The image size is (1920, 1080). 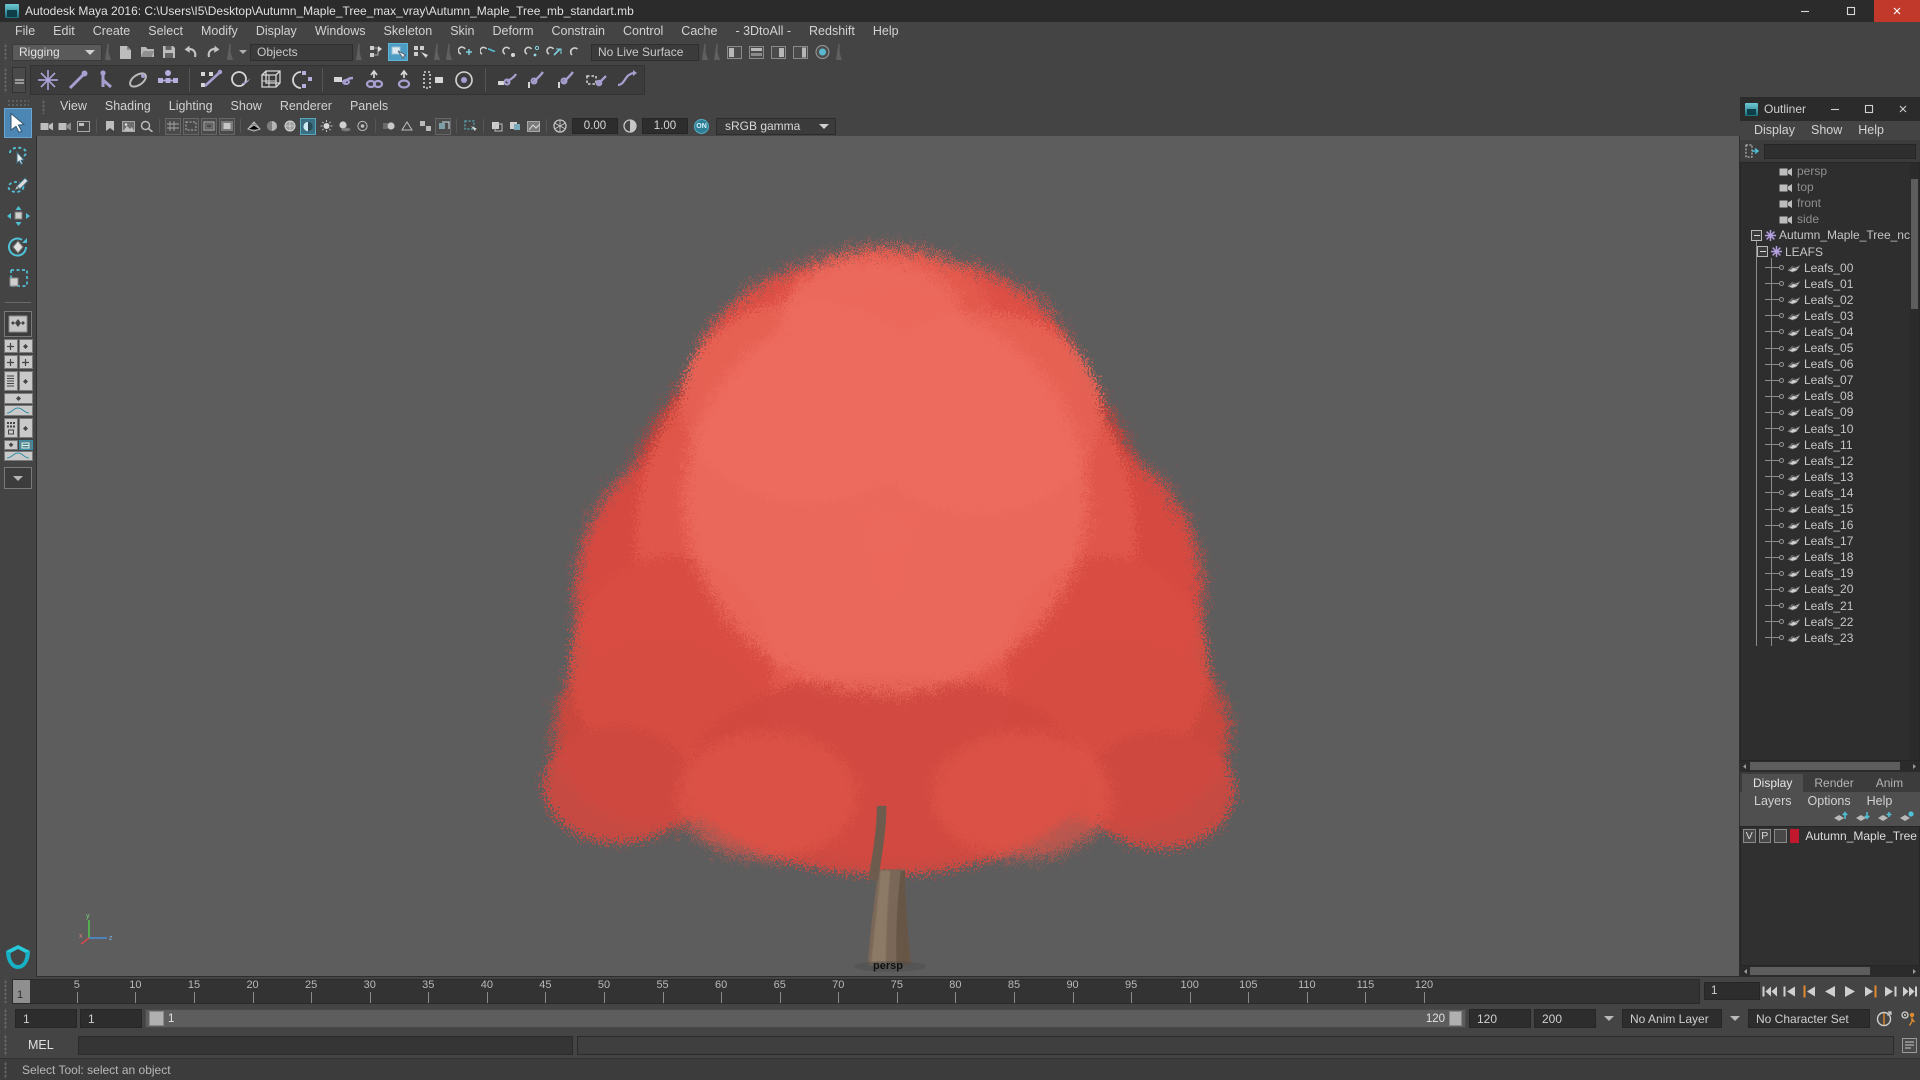 I want to click on persp-small-pane, so click(x=10, y=445).